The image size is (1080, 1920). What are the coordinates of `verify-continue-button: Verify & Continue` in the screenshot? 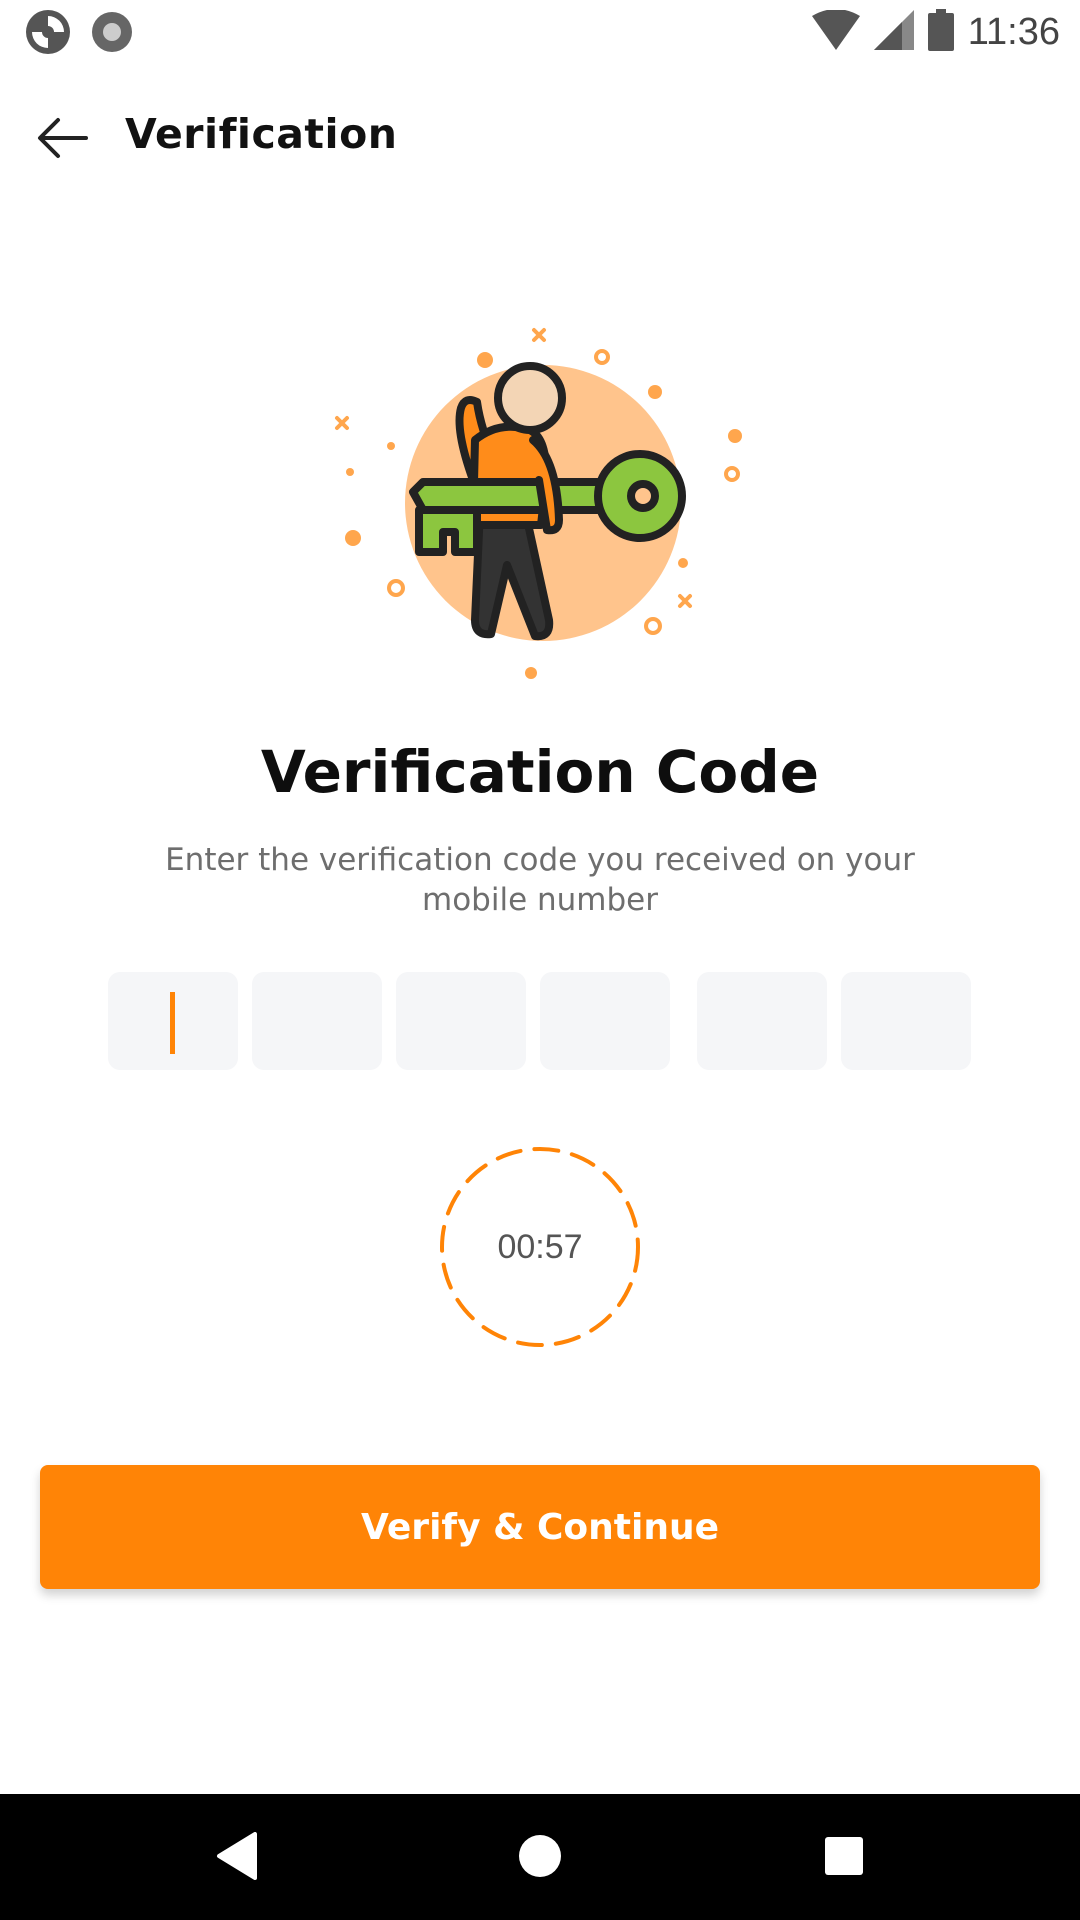 It's located at (540, 1527).